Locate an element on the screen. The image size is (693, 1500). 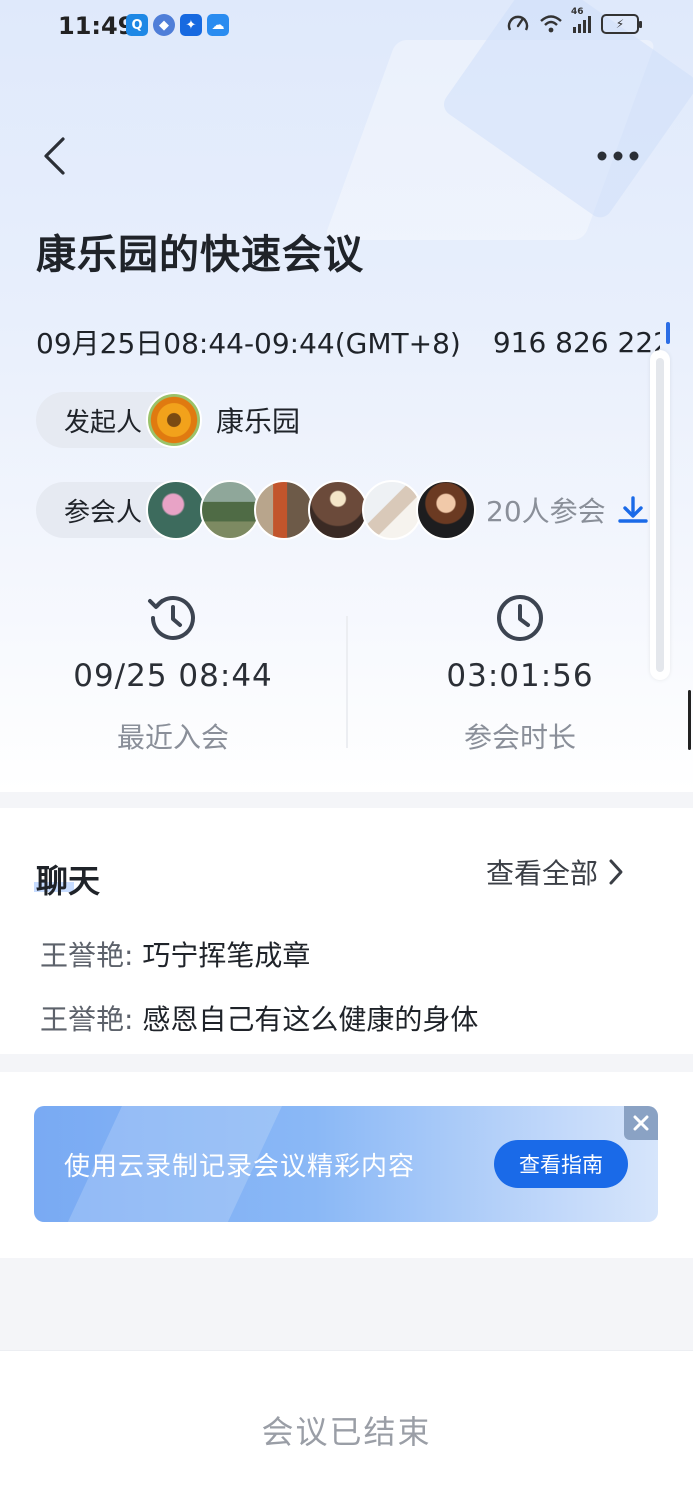
wifi-icon is located at coordinates (551, 24).